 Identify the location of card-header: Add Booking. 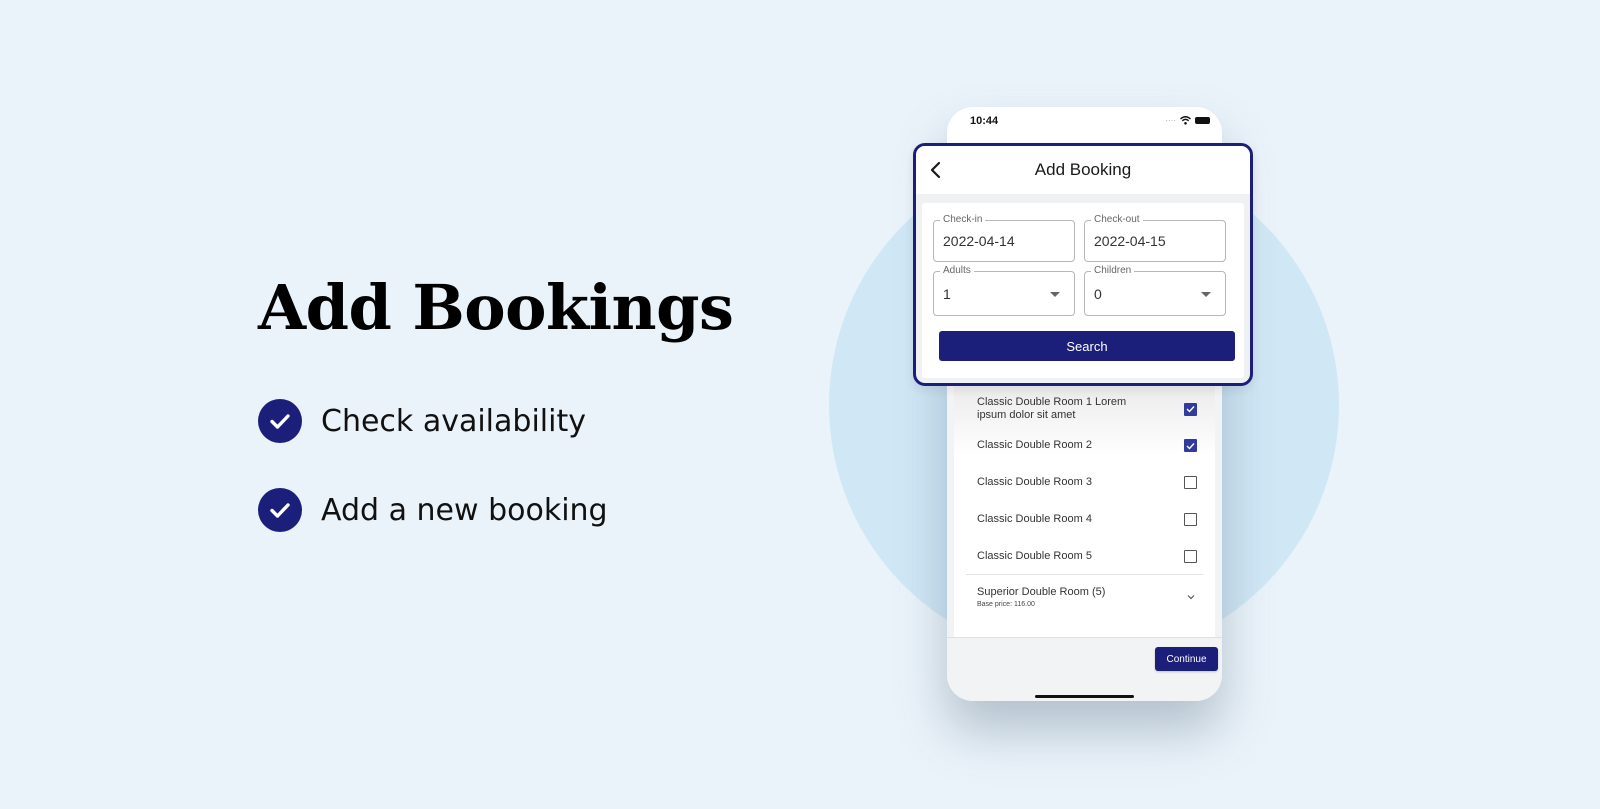
(1083, 170).